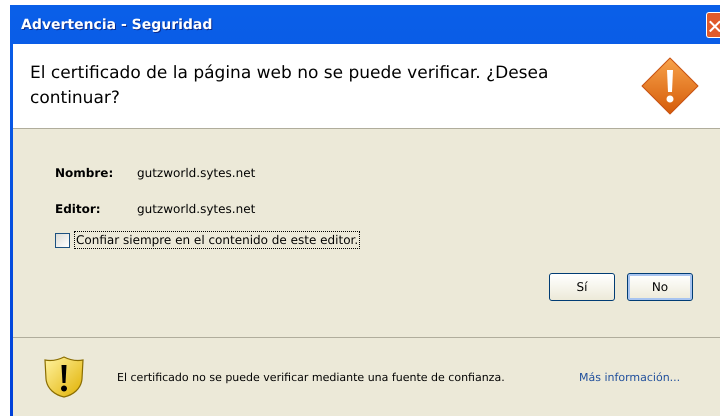  I want to click on checkbox, so click(62, 240).